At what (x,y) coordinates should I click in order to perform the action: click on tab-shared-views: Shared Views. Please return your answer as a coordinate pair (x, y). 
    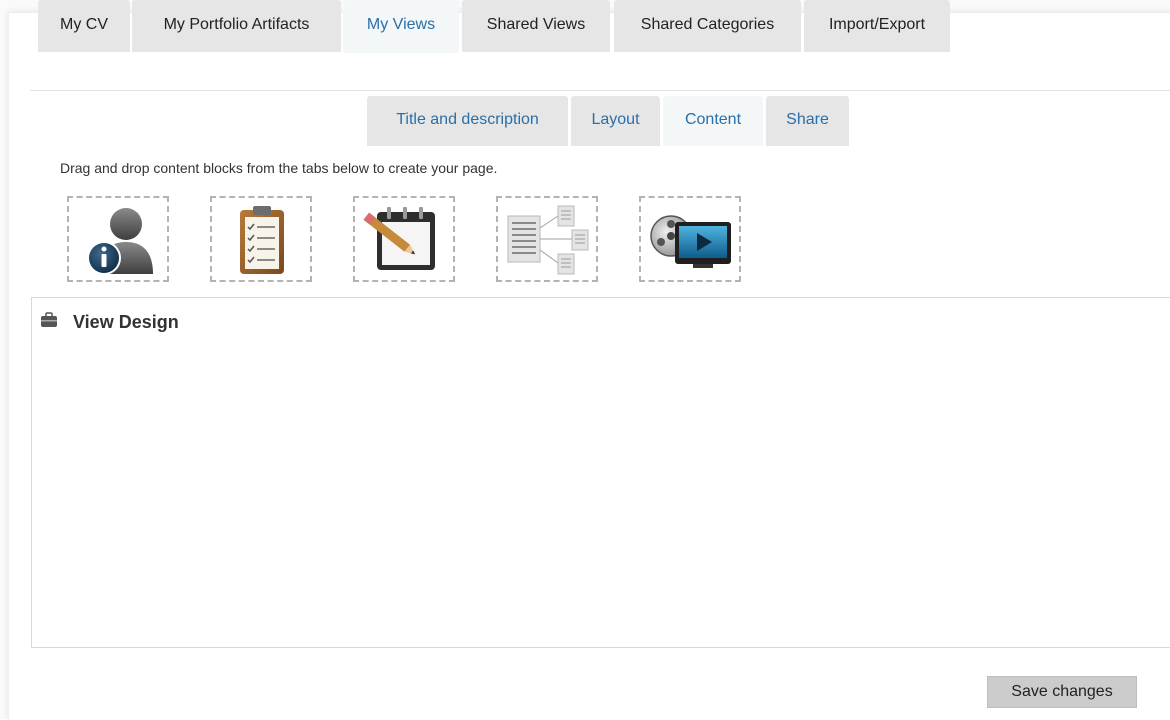
    Looking at the image, I should click on (536, 26).